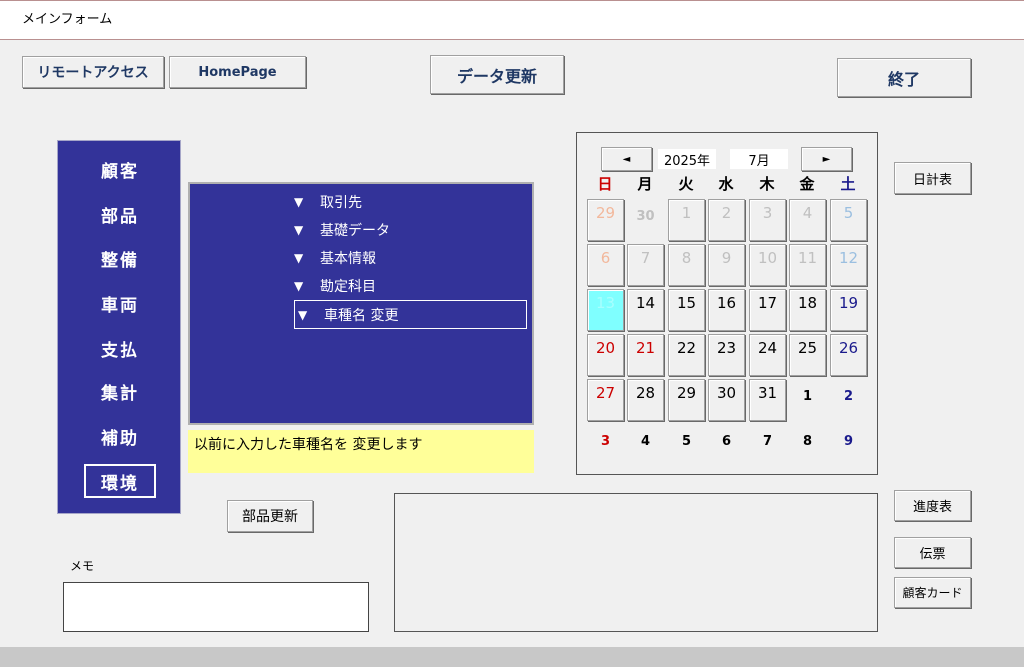  Describe the element at coordinates (512, 20) in the screenshot. I see `window-title: メインフォーム` at that location.